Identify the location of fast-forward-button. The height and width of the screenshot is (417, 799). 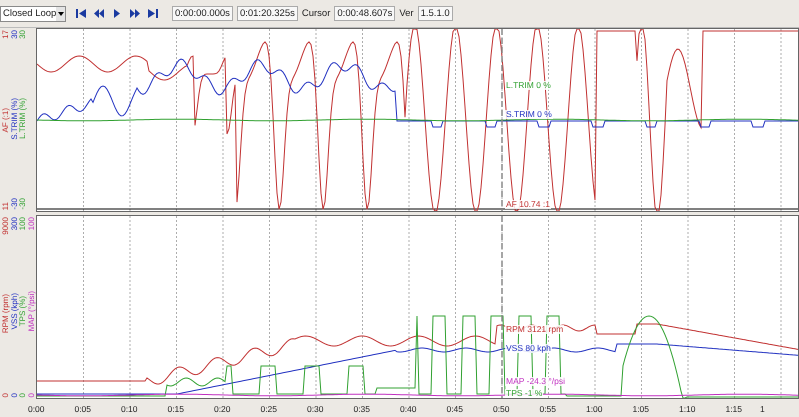
(135, 13).